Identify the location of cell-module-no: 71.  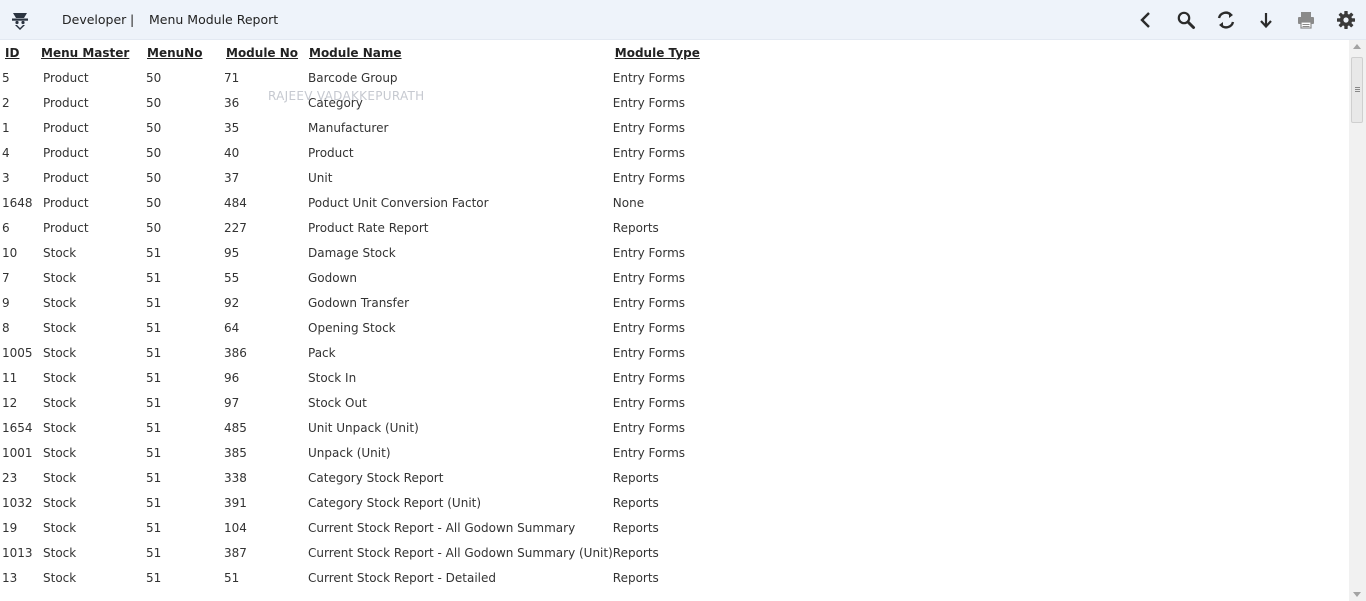
(232, 77).